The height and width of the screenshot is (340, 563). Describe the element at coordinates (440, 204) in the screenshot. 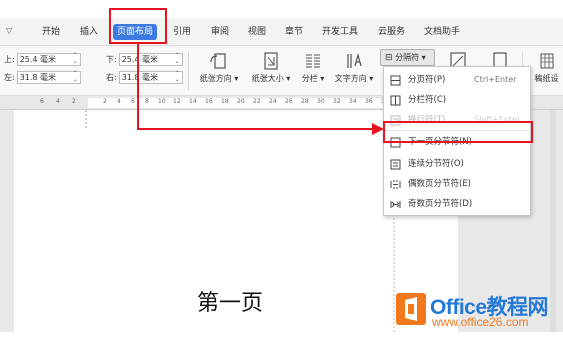

I see `menu-item-label: 奇数页分节符(D)` at that location.